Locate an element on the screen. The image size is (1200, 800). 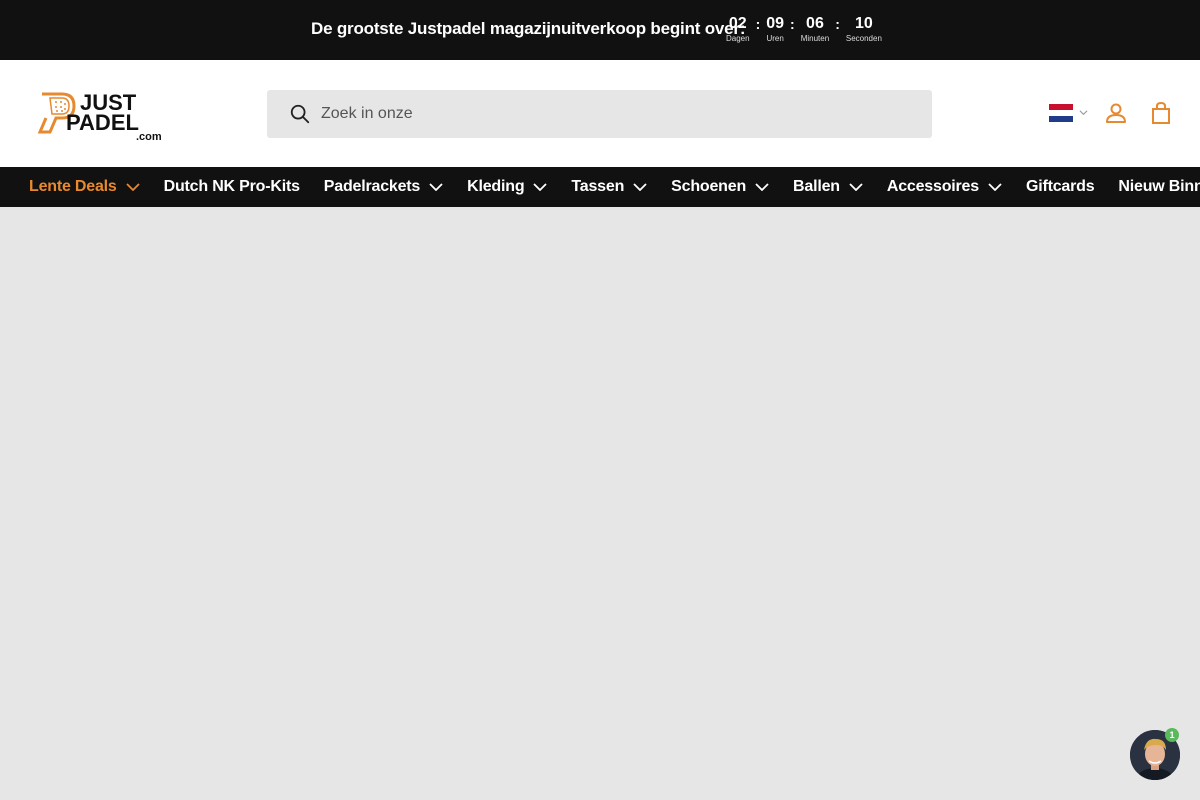
nav-item-giftcards: Giftcards is located at coordinates (1060, 187).